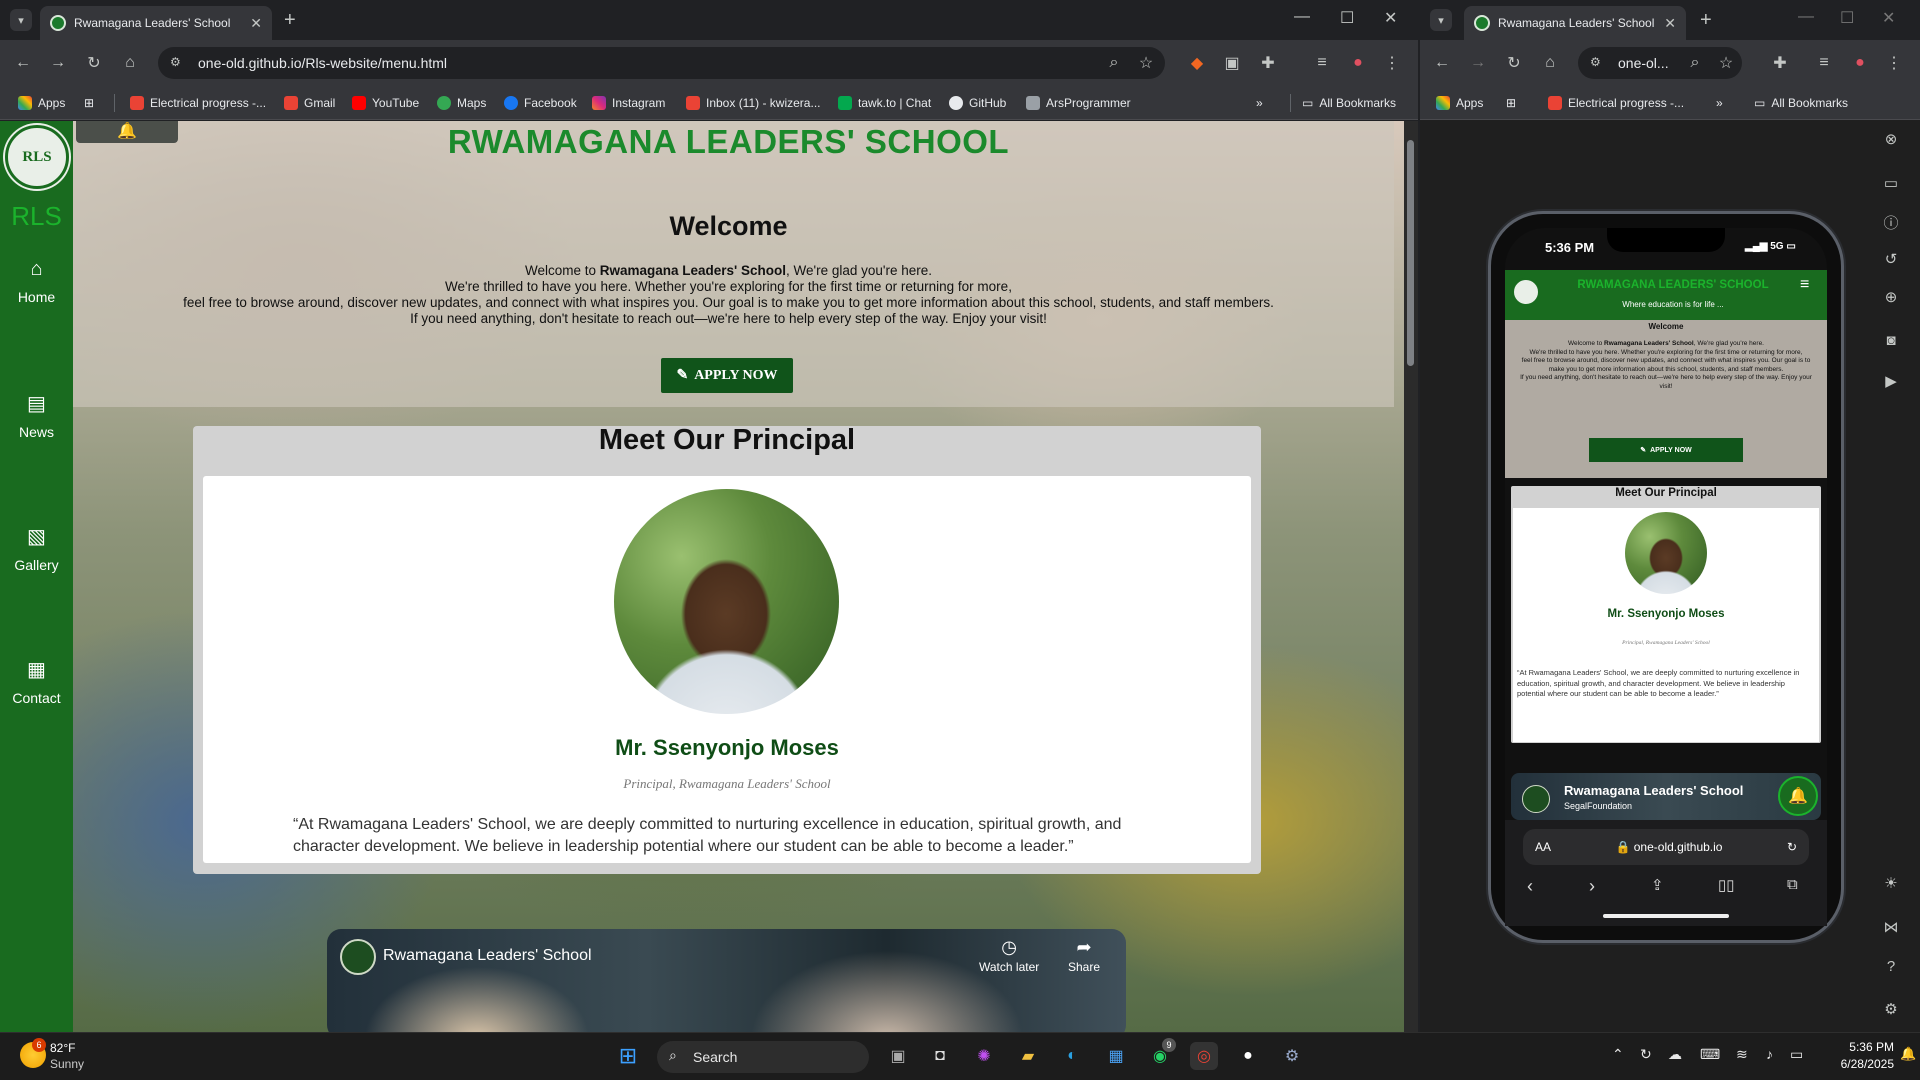  I want to click on battery-icon: ▭, so click(1796, 1054).